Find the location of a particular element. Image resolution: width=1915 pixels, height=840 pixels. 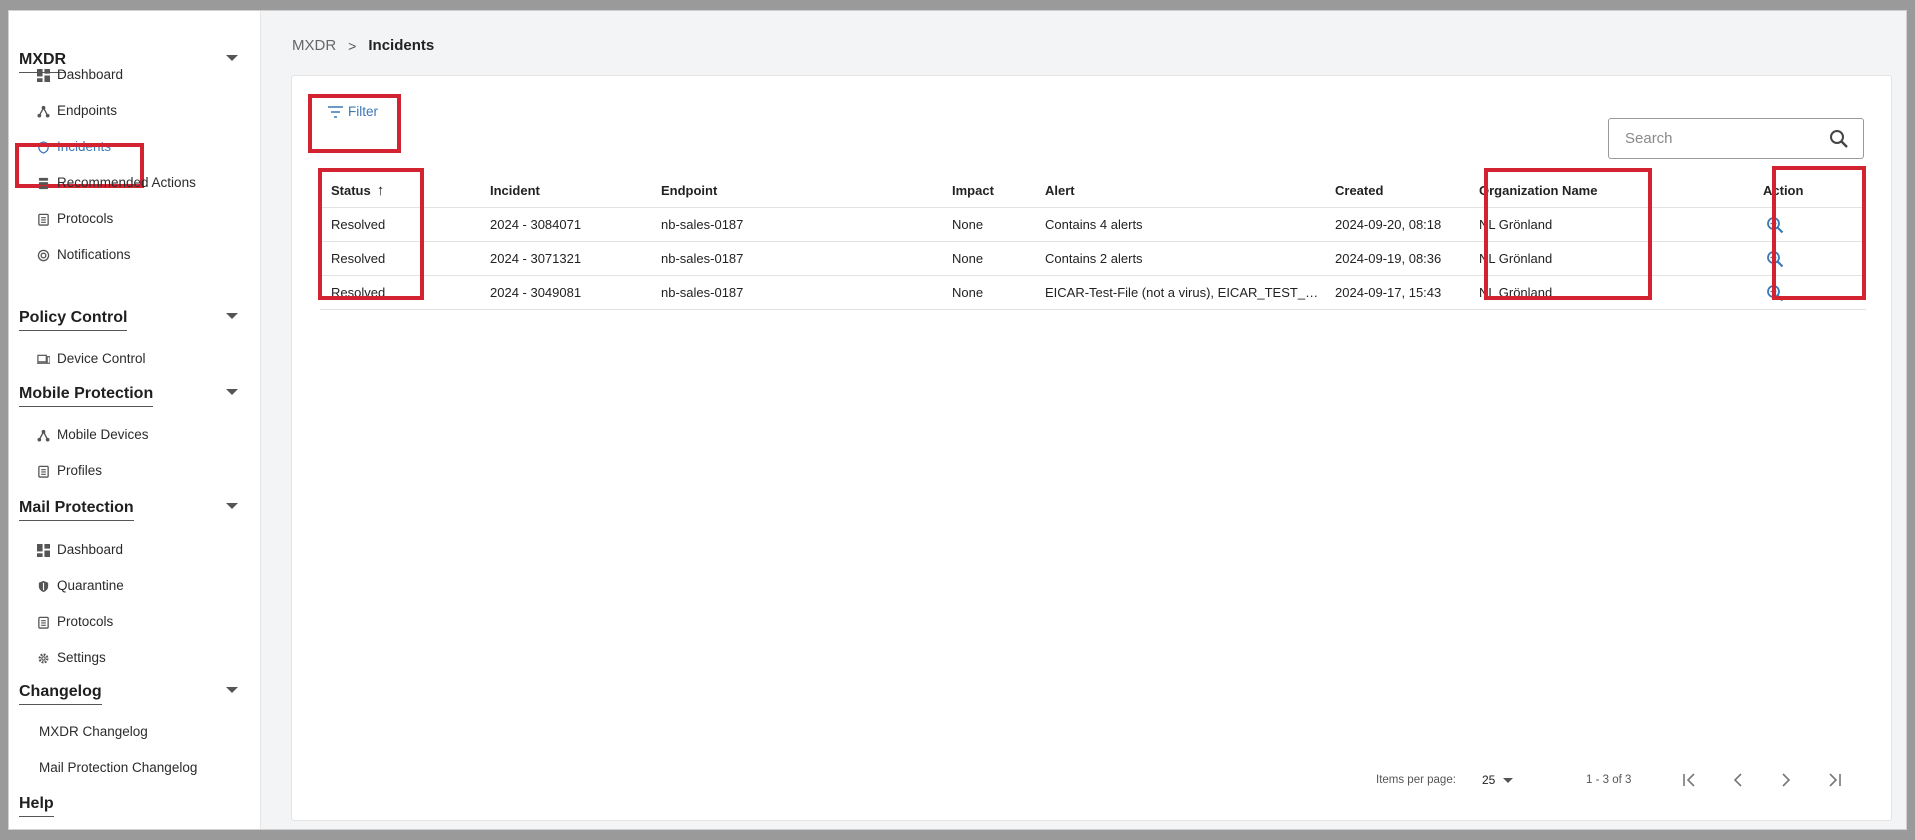

created-cell: 2024-09-19, 08:36 is located at coordinates (1388, 258).